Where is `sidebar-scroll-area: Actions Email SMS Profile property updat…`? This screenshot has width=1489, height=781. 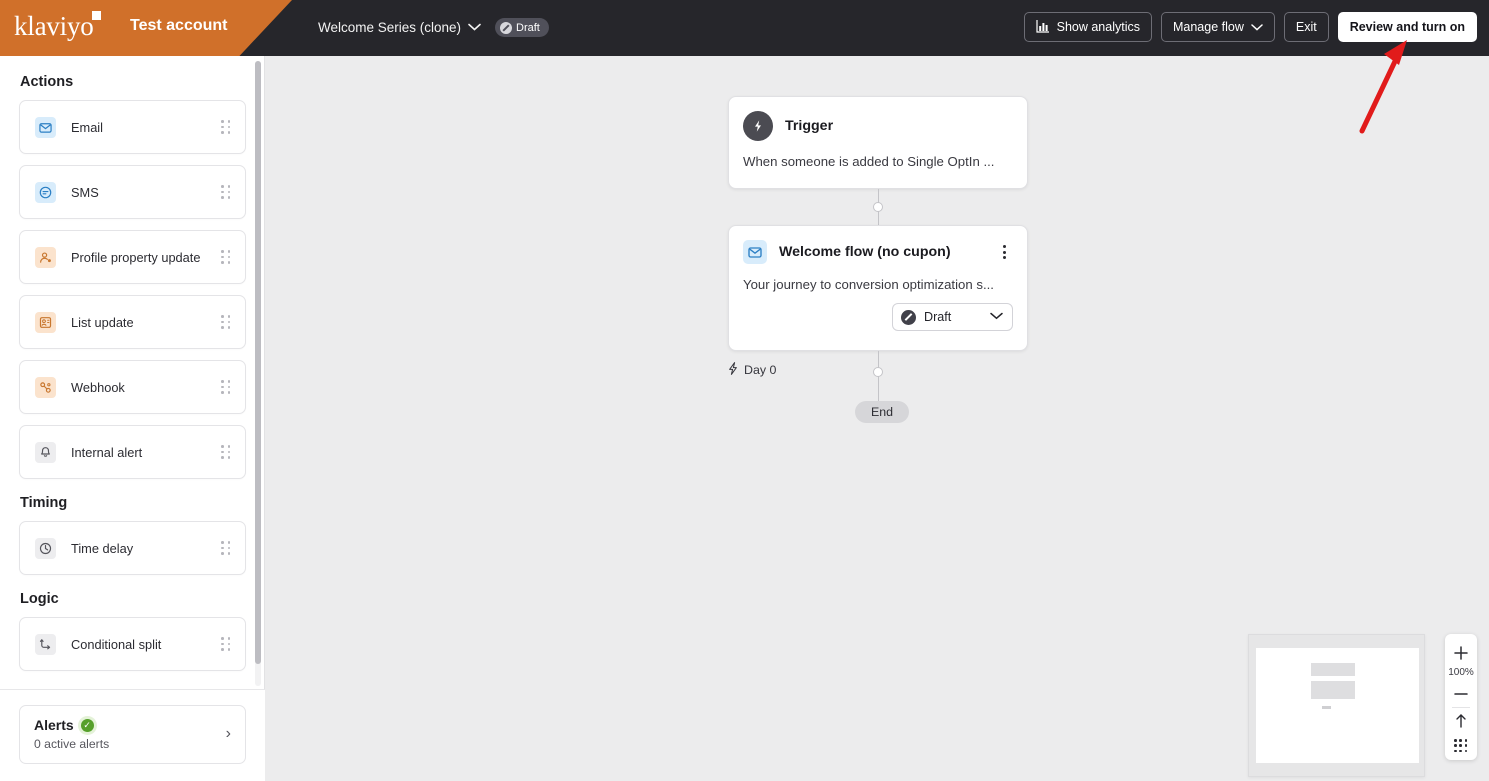 sidebar-scroll-area: Actions Email SMS Profile property updat… is located at coordinates (132, 373).